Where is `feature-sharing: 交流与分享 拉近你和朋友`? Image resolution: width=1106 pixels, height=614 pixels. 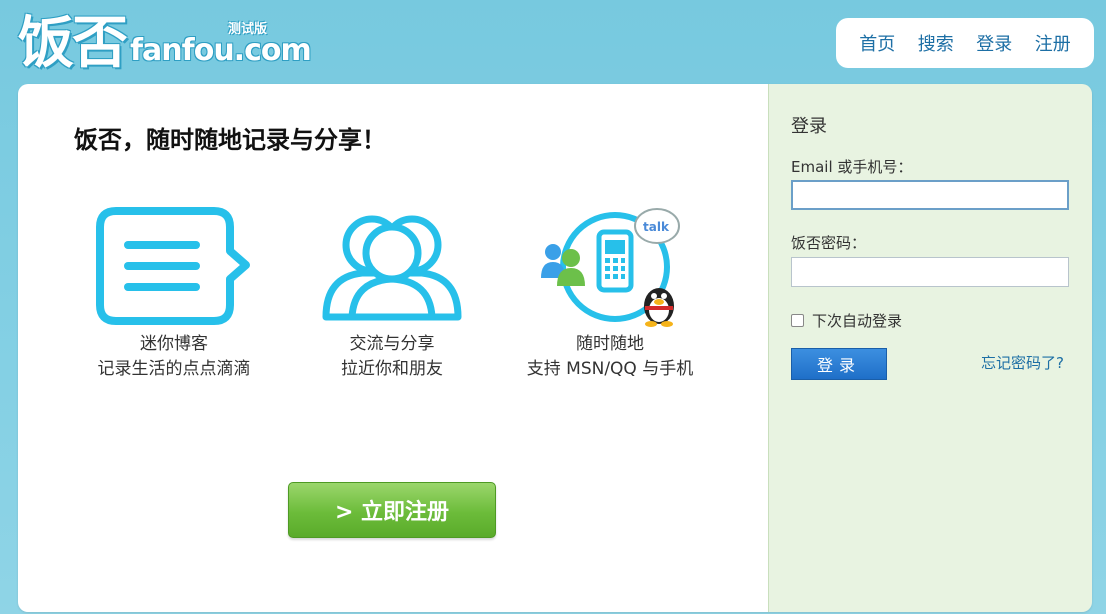
feature-sharing: 交流与分享 拉近你和朋友 is located at coordinates (392, 292).